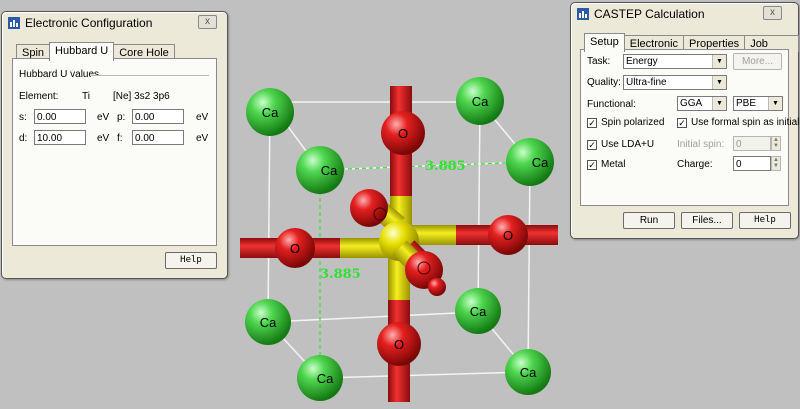 This screenshot has height=409, width=800. What do you see at coordinates (649, 220) in the screenshot?
I see `run-button: Run` at bounding box center [649, 220].